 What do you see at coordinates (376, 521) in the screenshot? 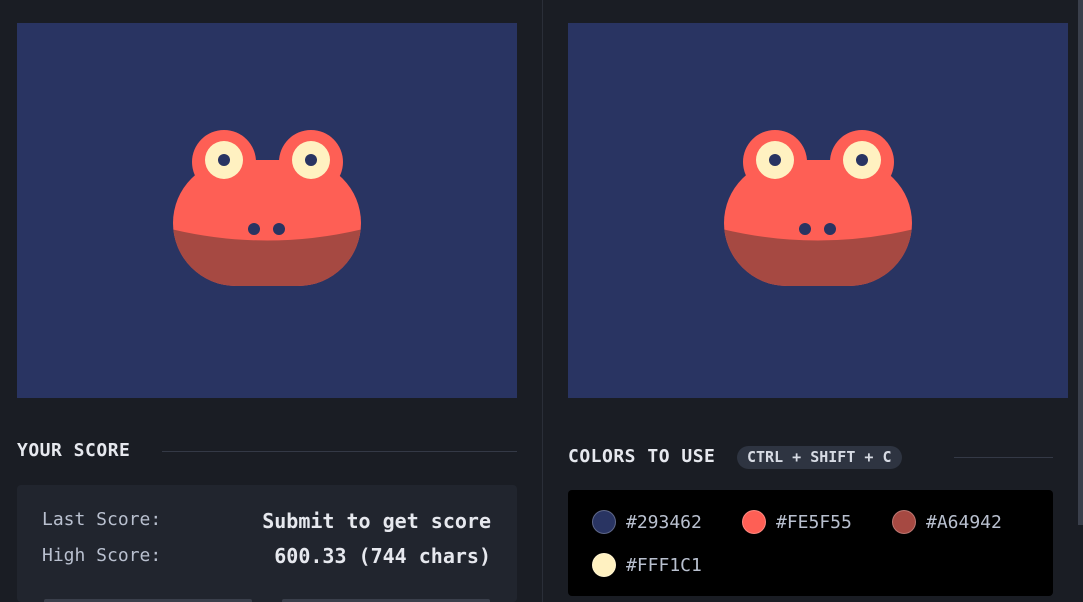
I see `last-score-value: Submit to get score` at bounding box center [376, 521].